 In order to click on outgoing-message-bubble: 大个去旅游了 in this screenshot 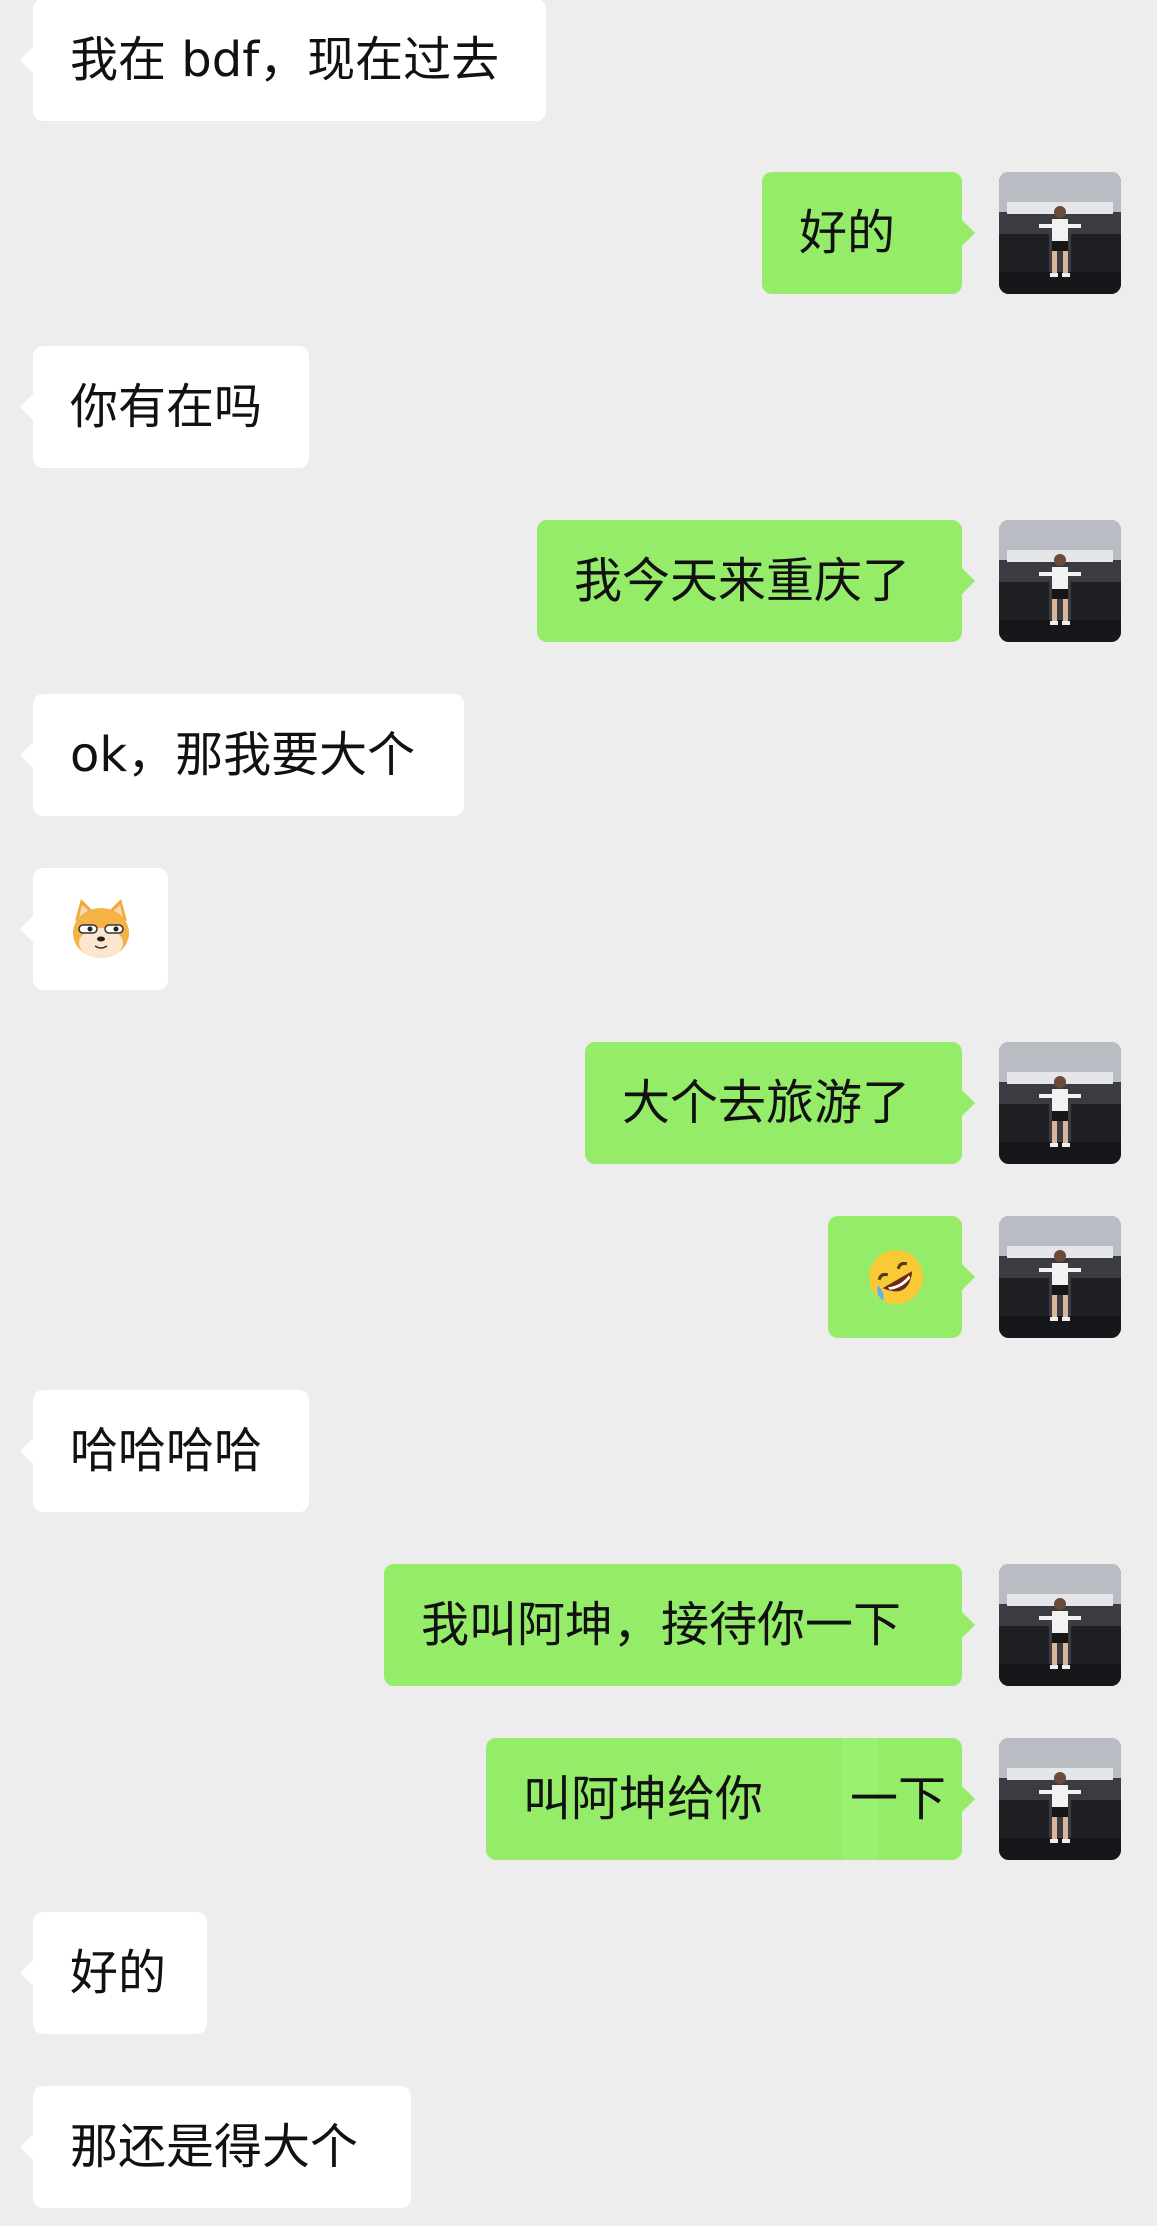, I will do `click(780, 1103)`.